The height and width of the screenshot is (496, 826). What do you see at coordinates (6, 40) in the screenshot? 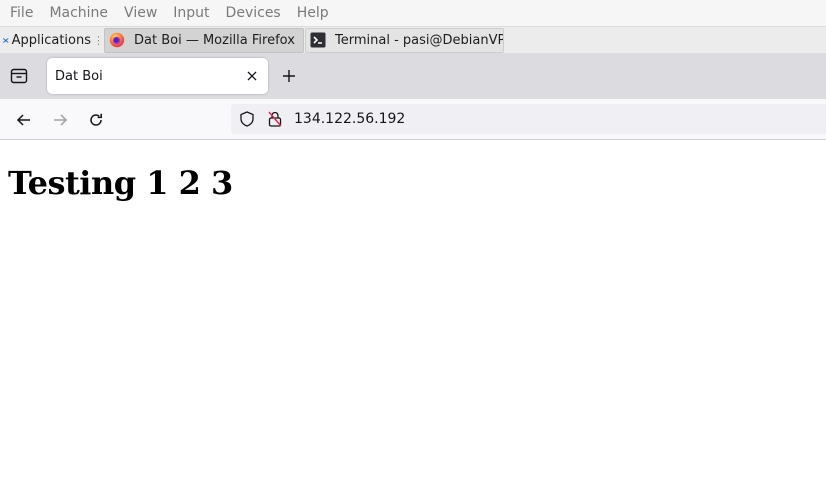
I see `xfce-icon` at bounding box center [6, 40].